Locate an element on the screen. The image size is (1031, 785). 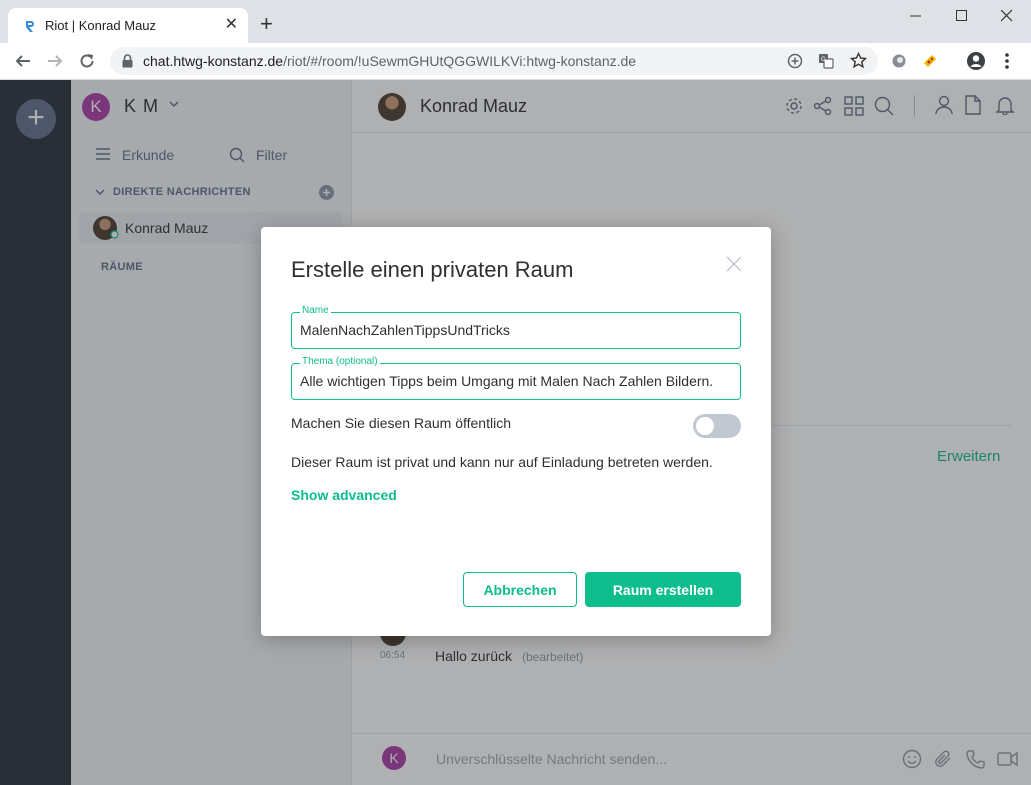
public-toggle is located at coordinates (717, 426).